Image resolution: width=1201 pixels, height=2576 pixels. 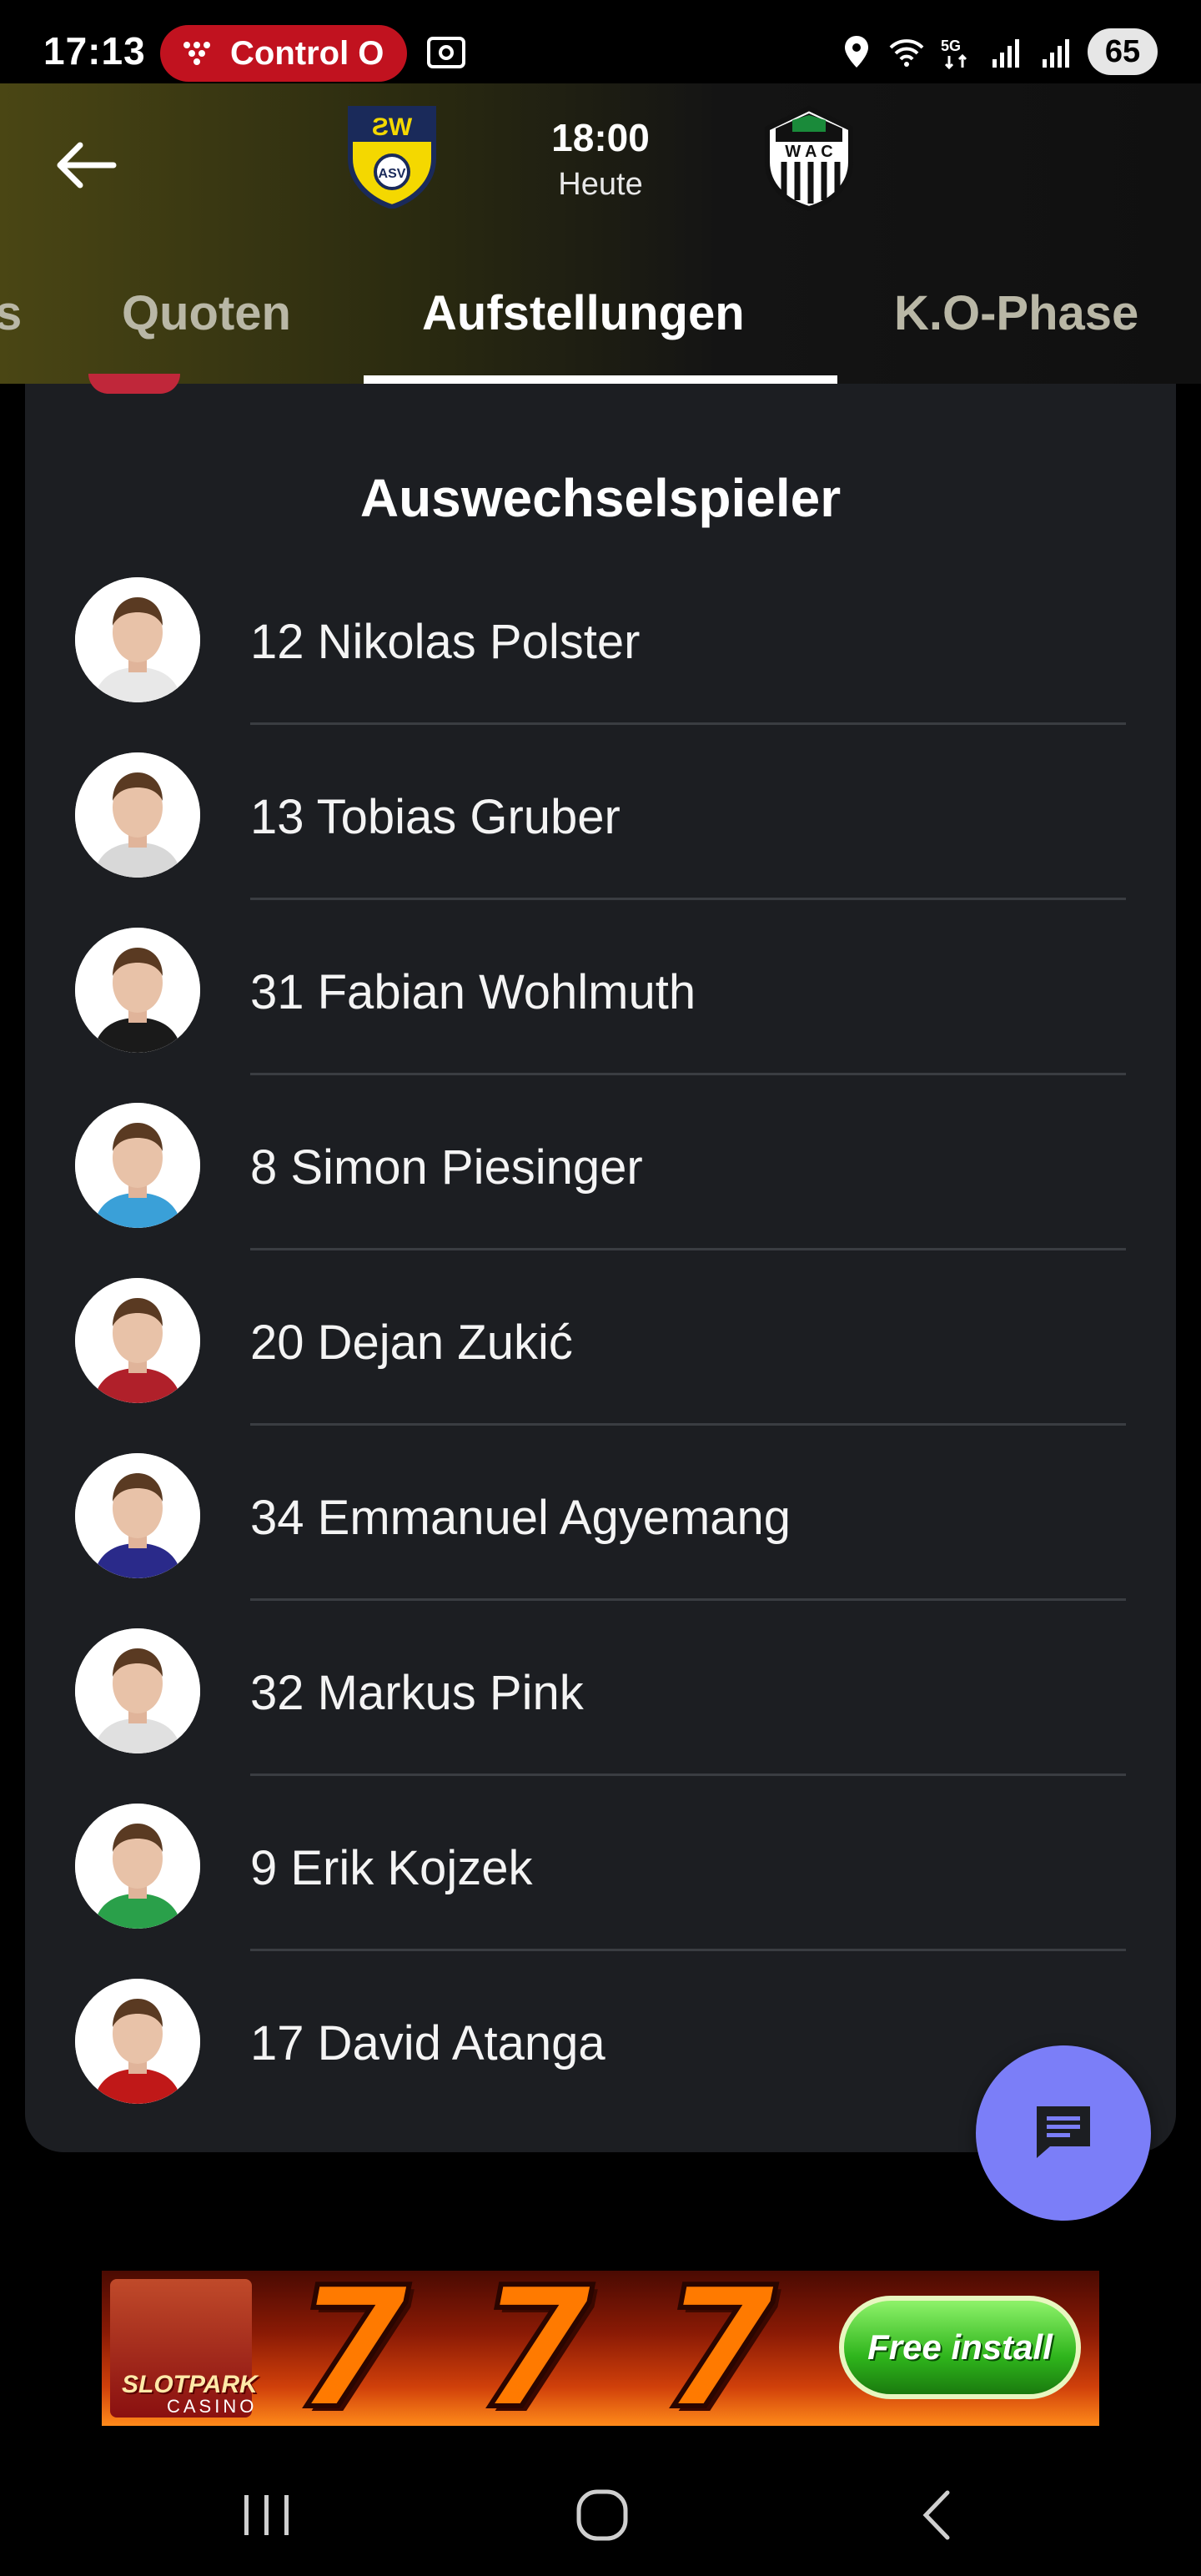 What do you see at coordinates (960, 2347) in the screenshot?
I see `ad-install-button: Free install` at bounding box center [960, 2347].